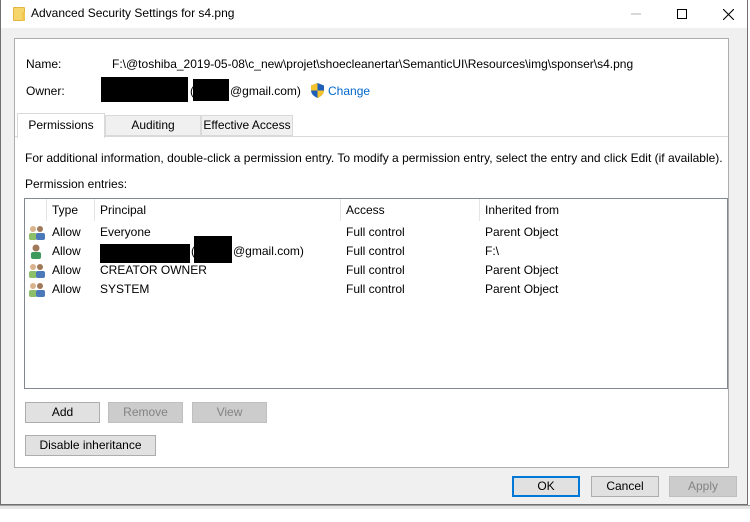  I want to click on tab-permissions: Permissions, so click(61, 125).